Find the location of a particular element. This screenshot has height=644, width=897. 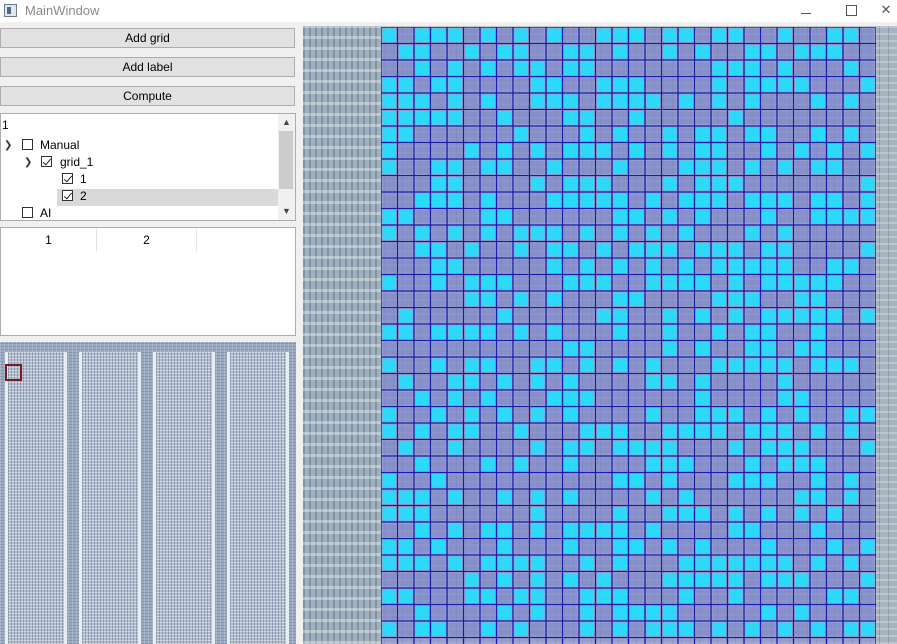

label-tree: 1 ❯ Manual ❯ grid_1 1 2 AI ▲ ▼ is located at coordinates (148, 167).